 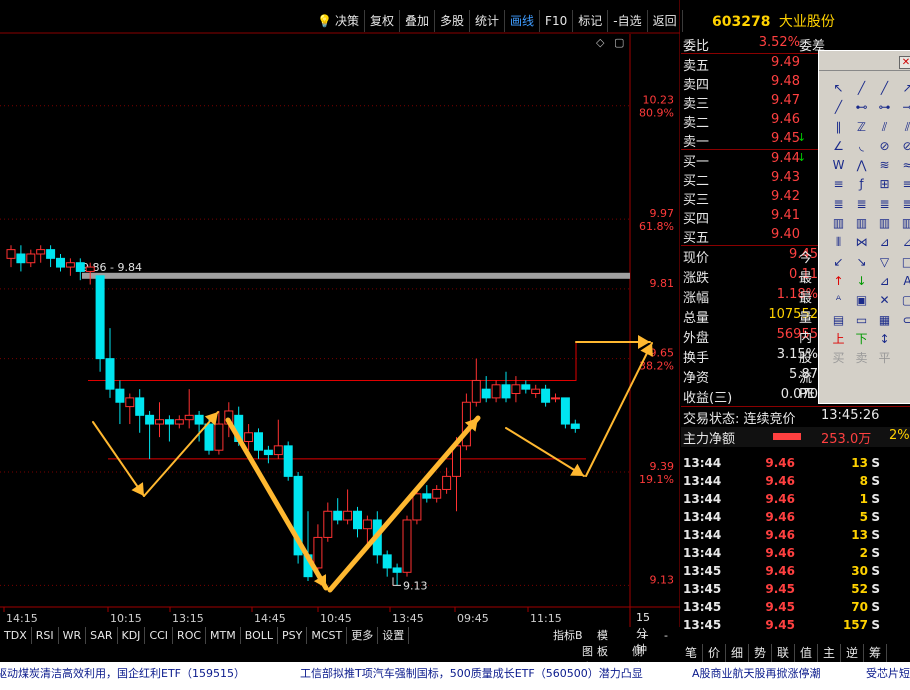 What do you see at coordinates (861, 358) in the screenshot?
I see `draw-tool-icon: 卖` at bounding box center [861, 358].